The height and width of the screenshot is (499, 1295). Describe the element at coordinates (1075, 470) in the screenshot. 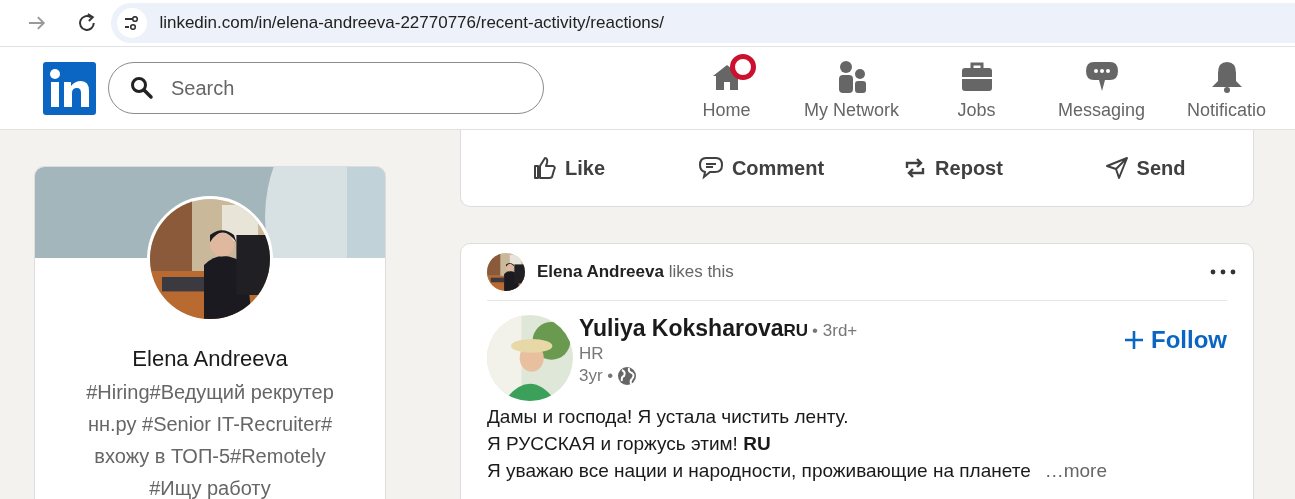

I see `see-more-link: …more` at that location.